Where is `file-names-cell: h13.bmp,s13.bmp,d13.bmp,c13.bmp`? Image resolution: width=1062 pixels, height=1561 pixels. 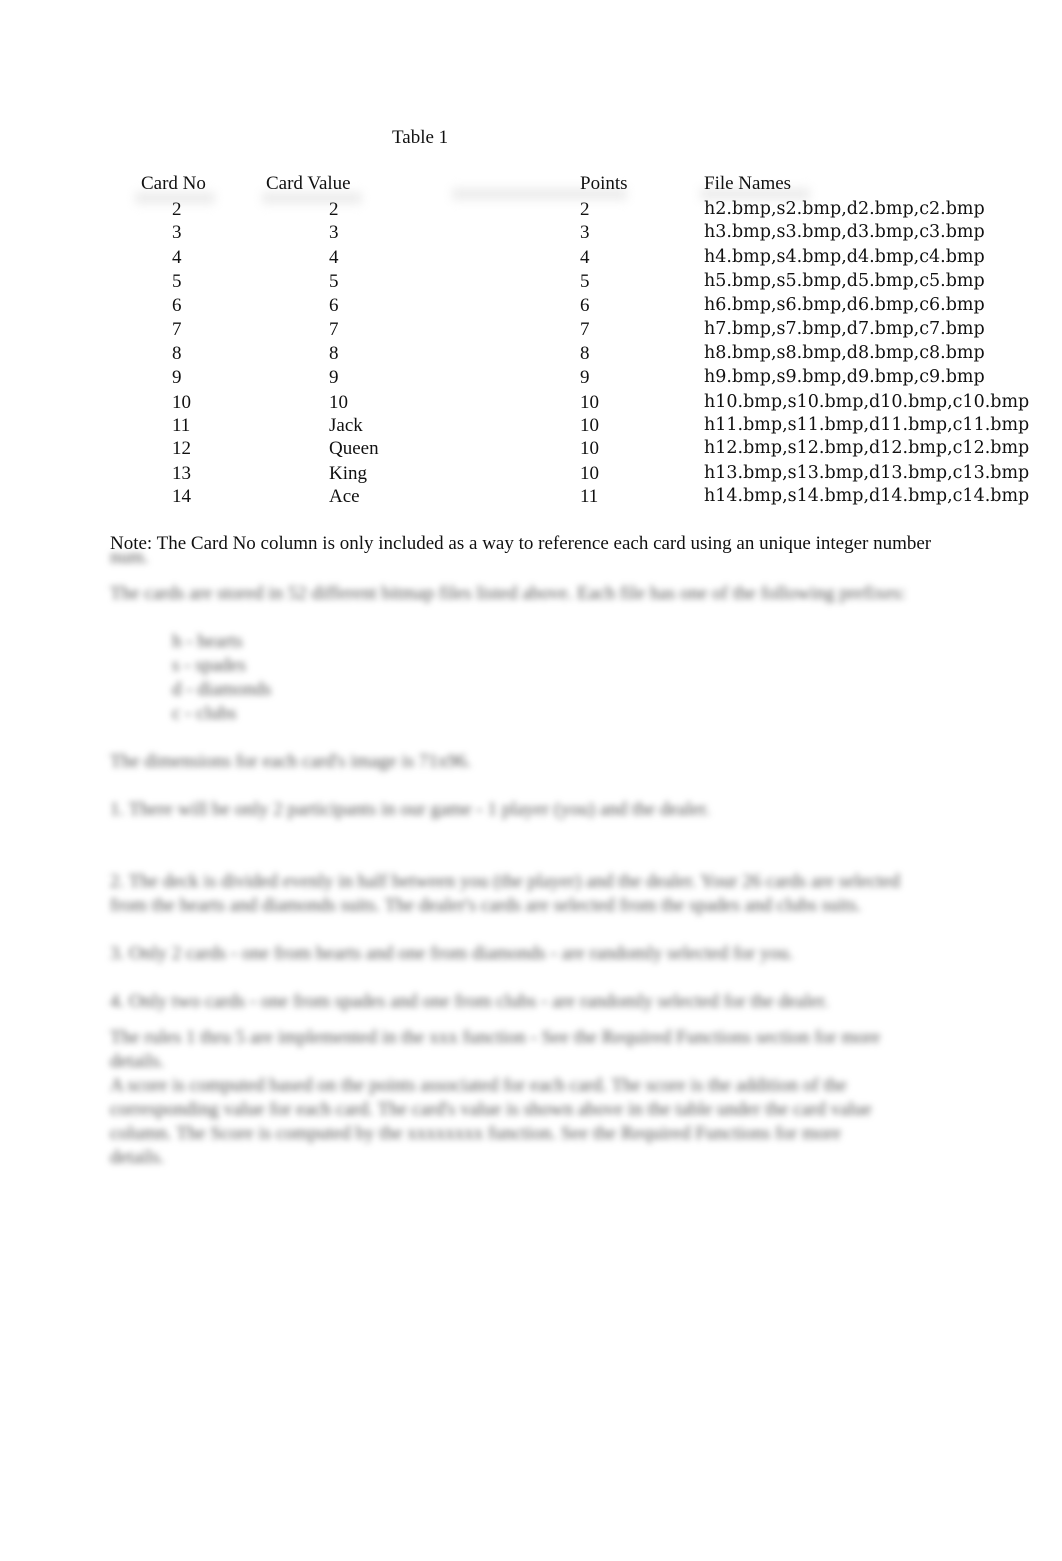
file-names-cell: h13.bmp,s13.bmp,d13.bmp,c13.bmp is located at coordinates (867, 473).